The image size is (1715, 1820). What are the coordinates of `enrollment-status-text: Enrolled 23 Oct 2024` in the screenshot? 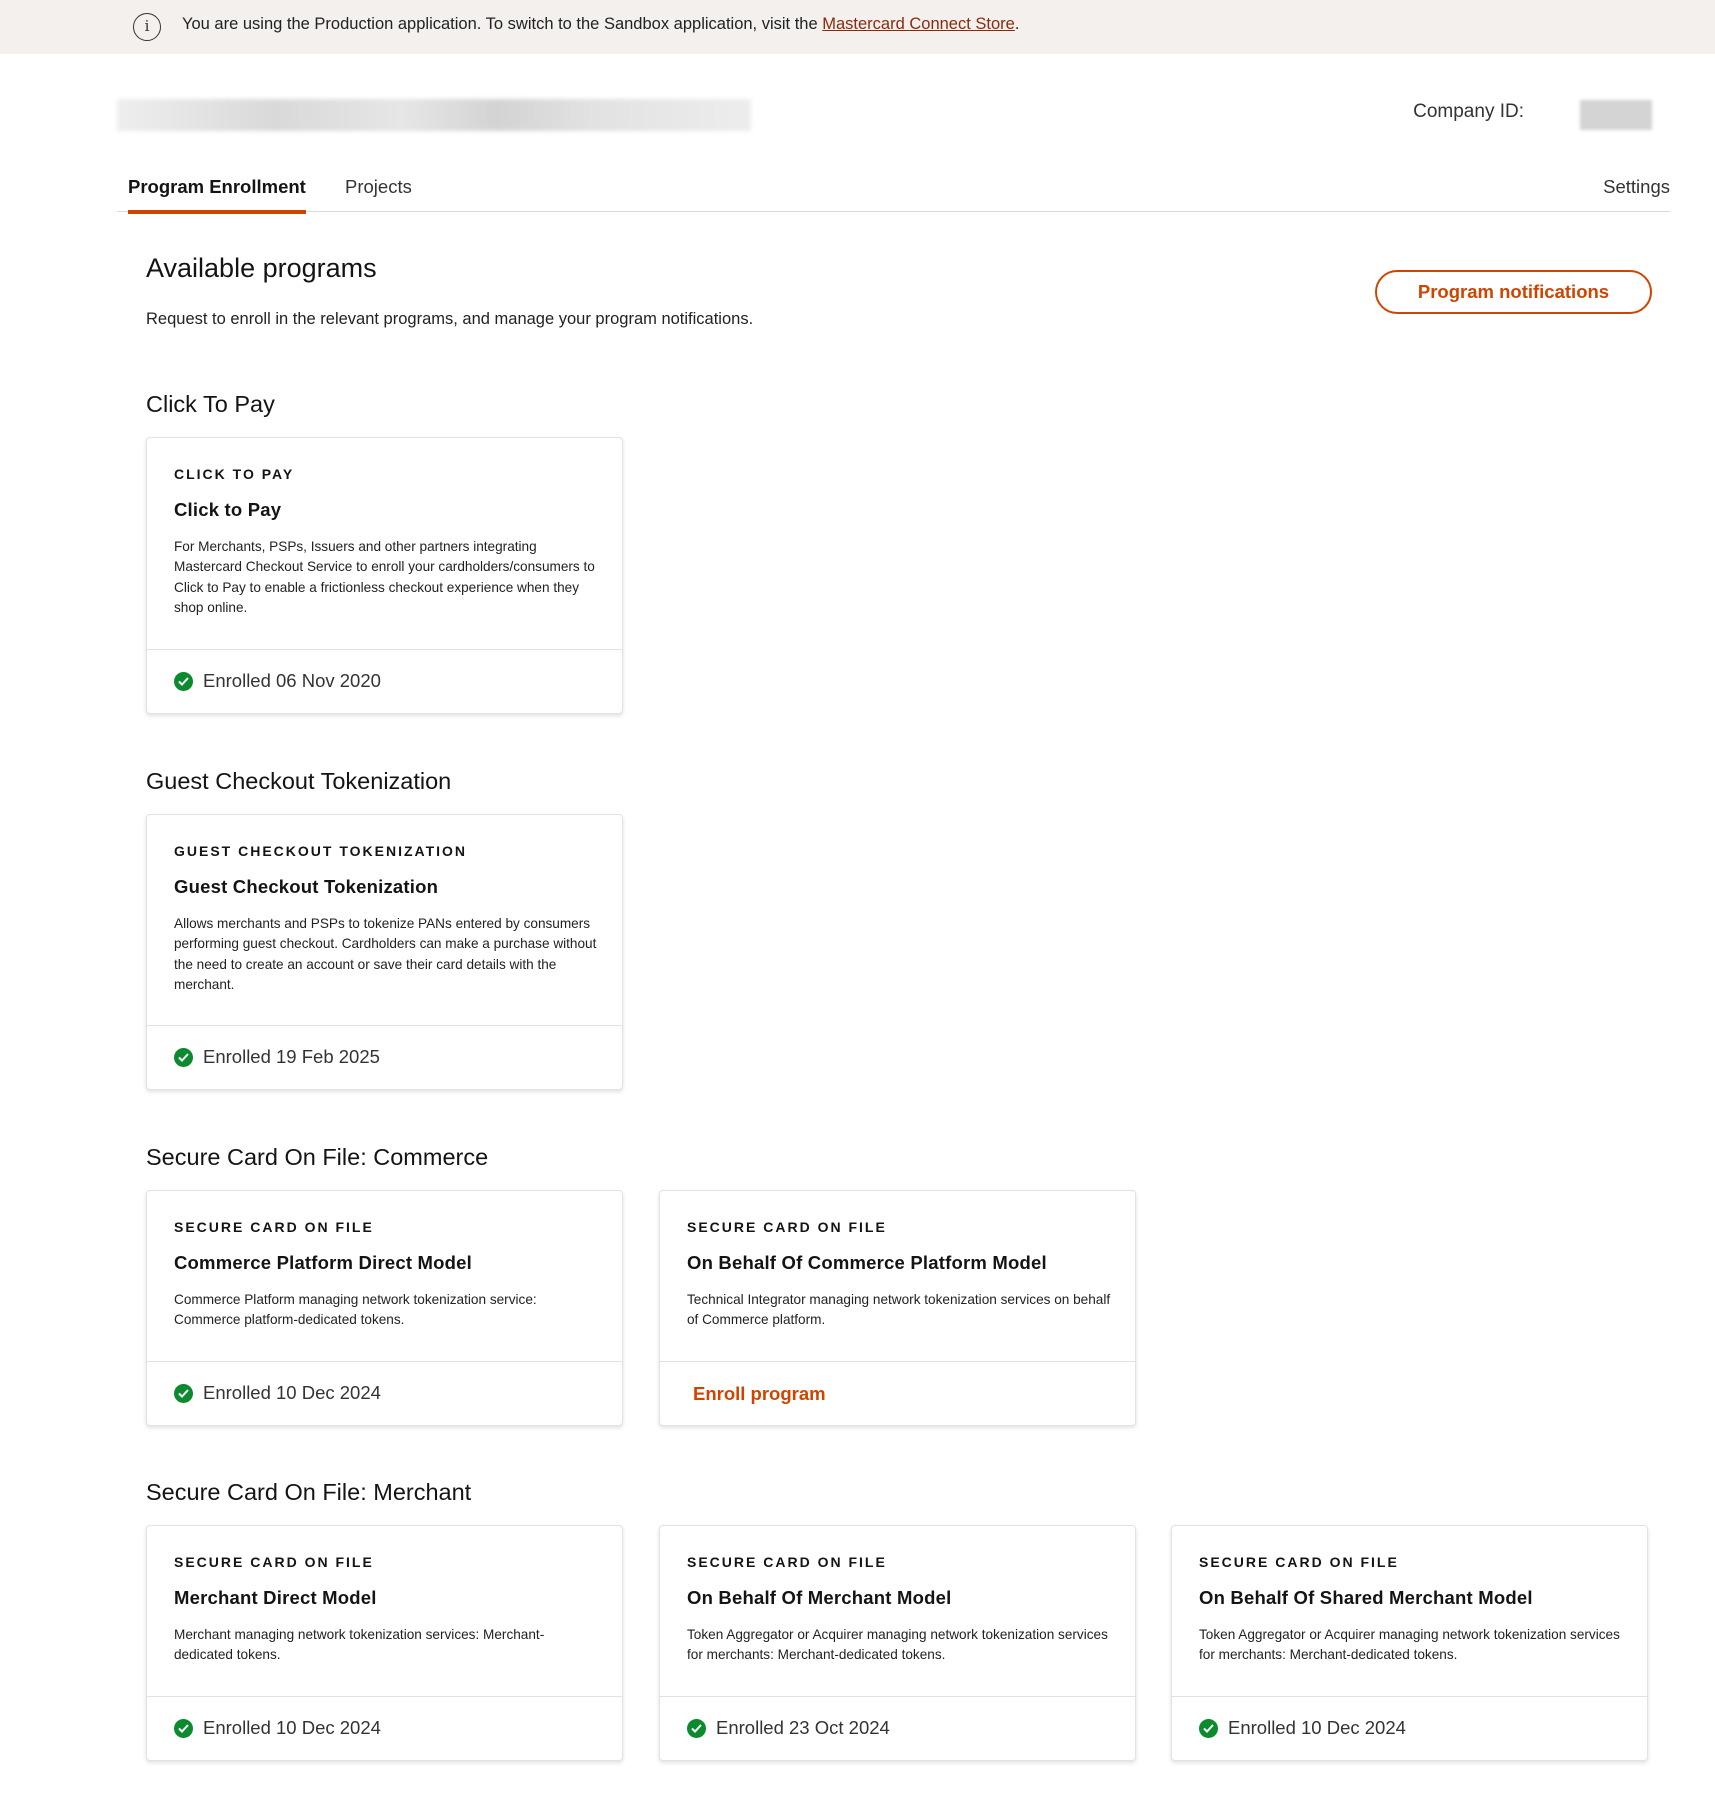 It's located at (803, 1727).